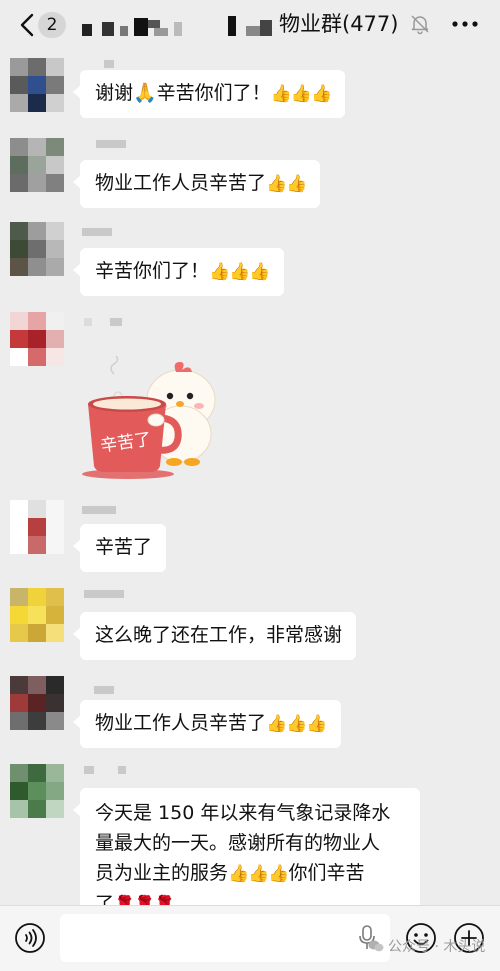 Image resolution: width=500 pixels, height=971 pixels. I want to click on message-bubble: 辛苦你们了！👍👍👍, so click(178, 272).